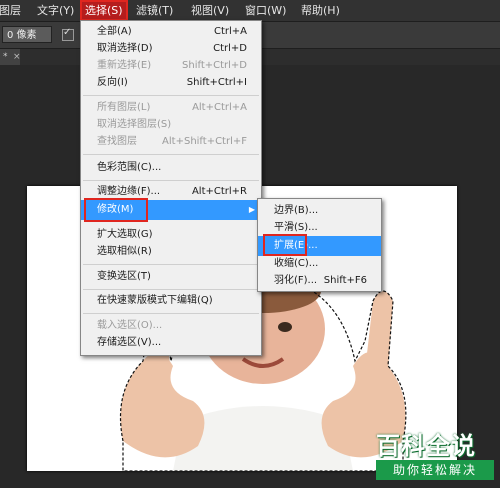 Image resolution: width=500 pixels, height=488 pixels. I want to click on menu-item-inverse: 反向(I) Shift+Ctrl+I, so click(171, 83).